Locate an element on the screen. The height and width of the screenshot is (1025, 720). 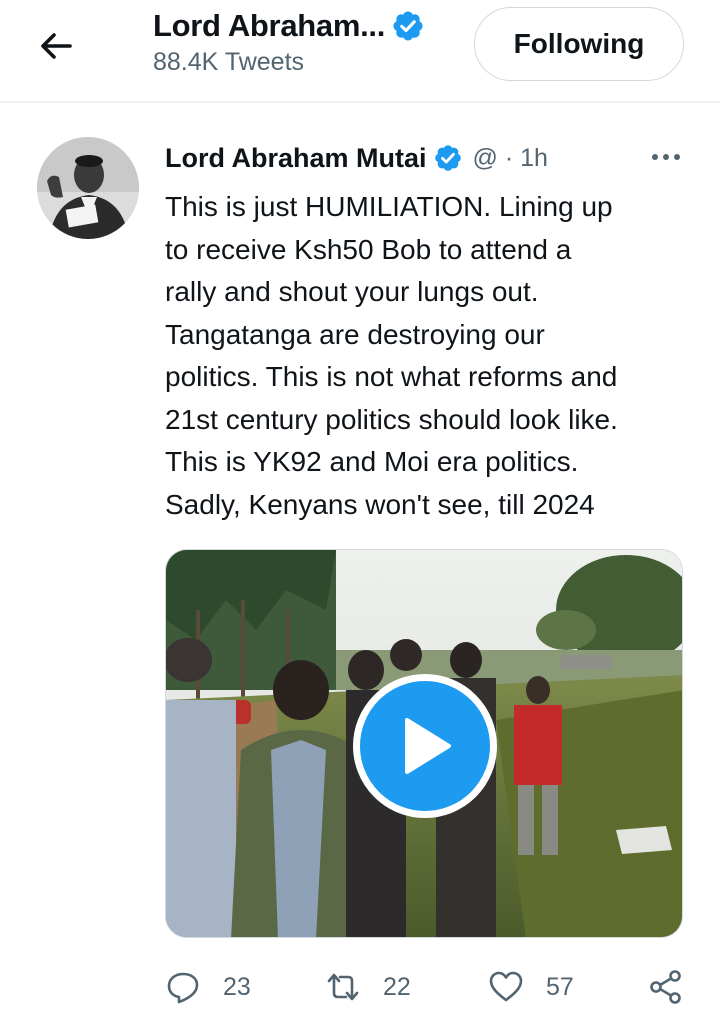
share-icon is located at coordinates (665, 987).